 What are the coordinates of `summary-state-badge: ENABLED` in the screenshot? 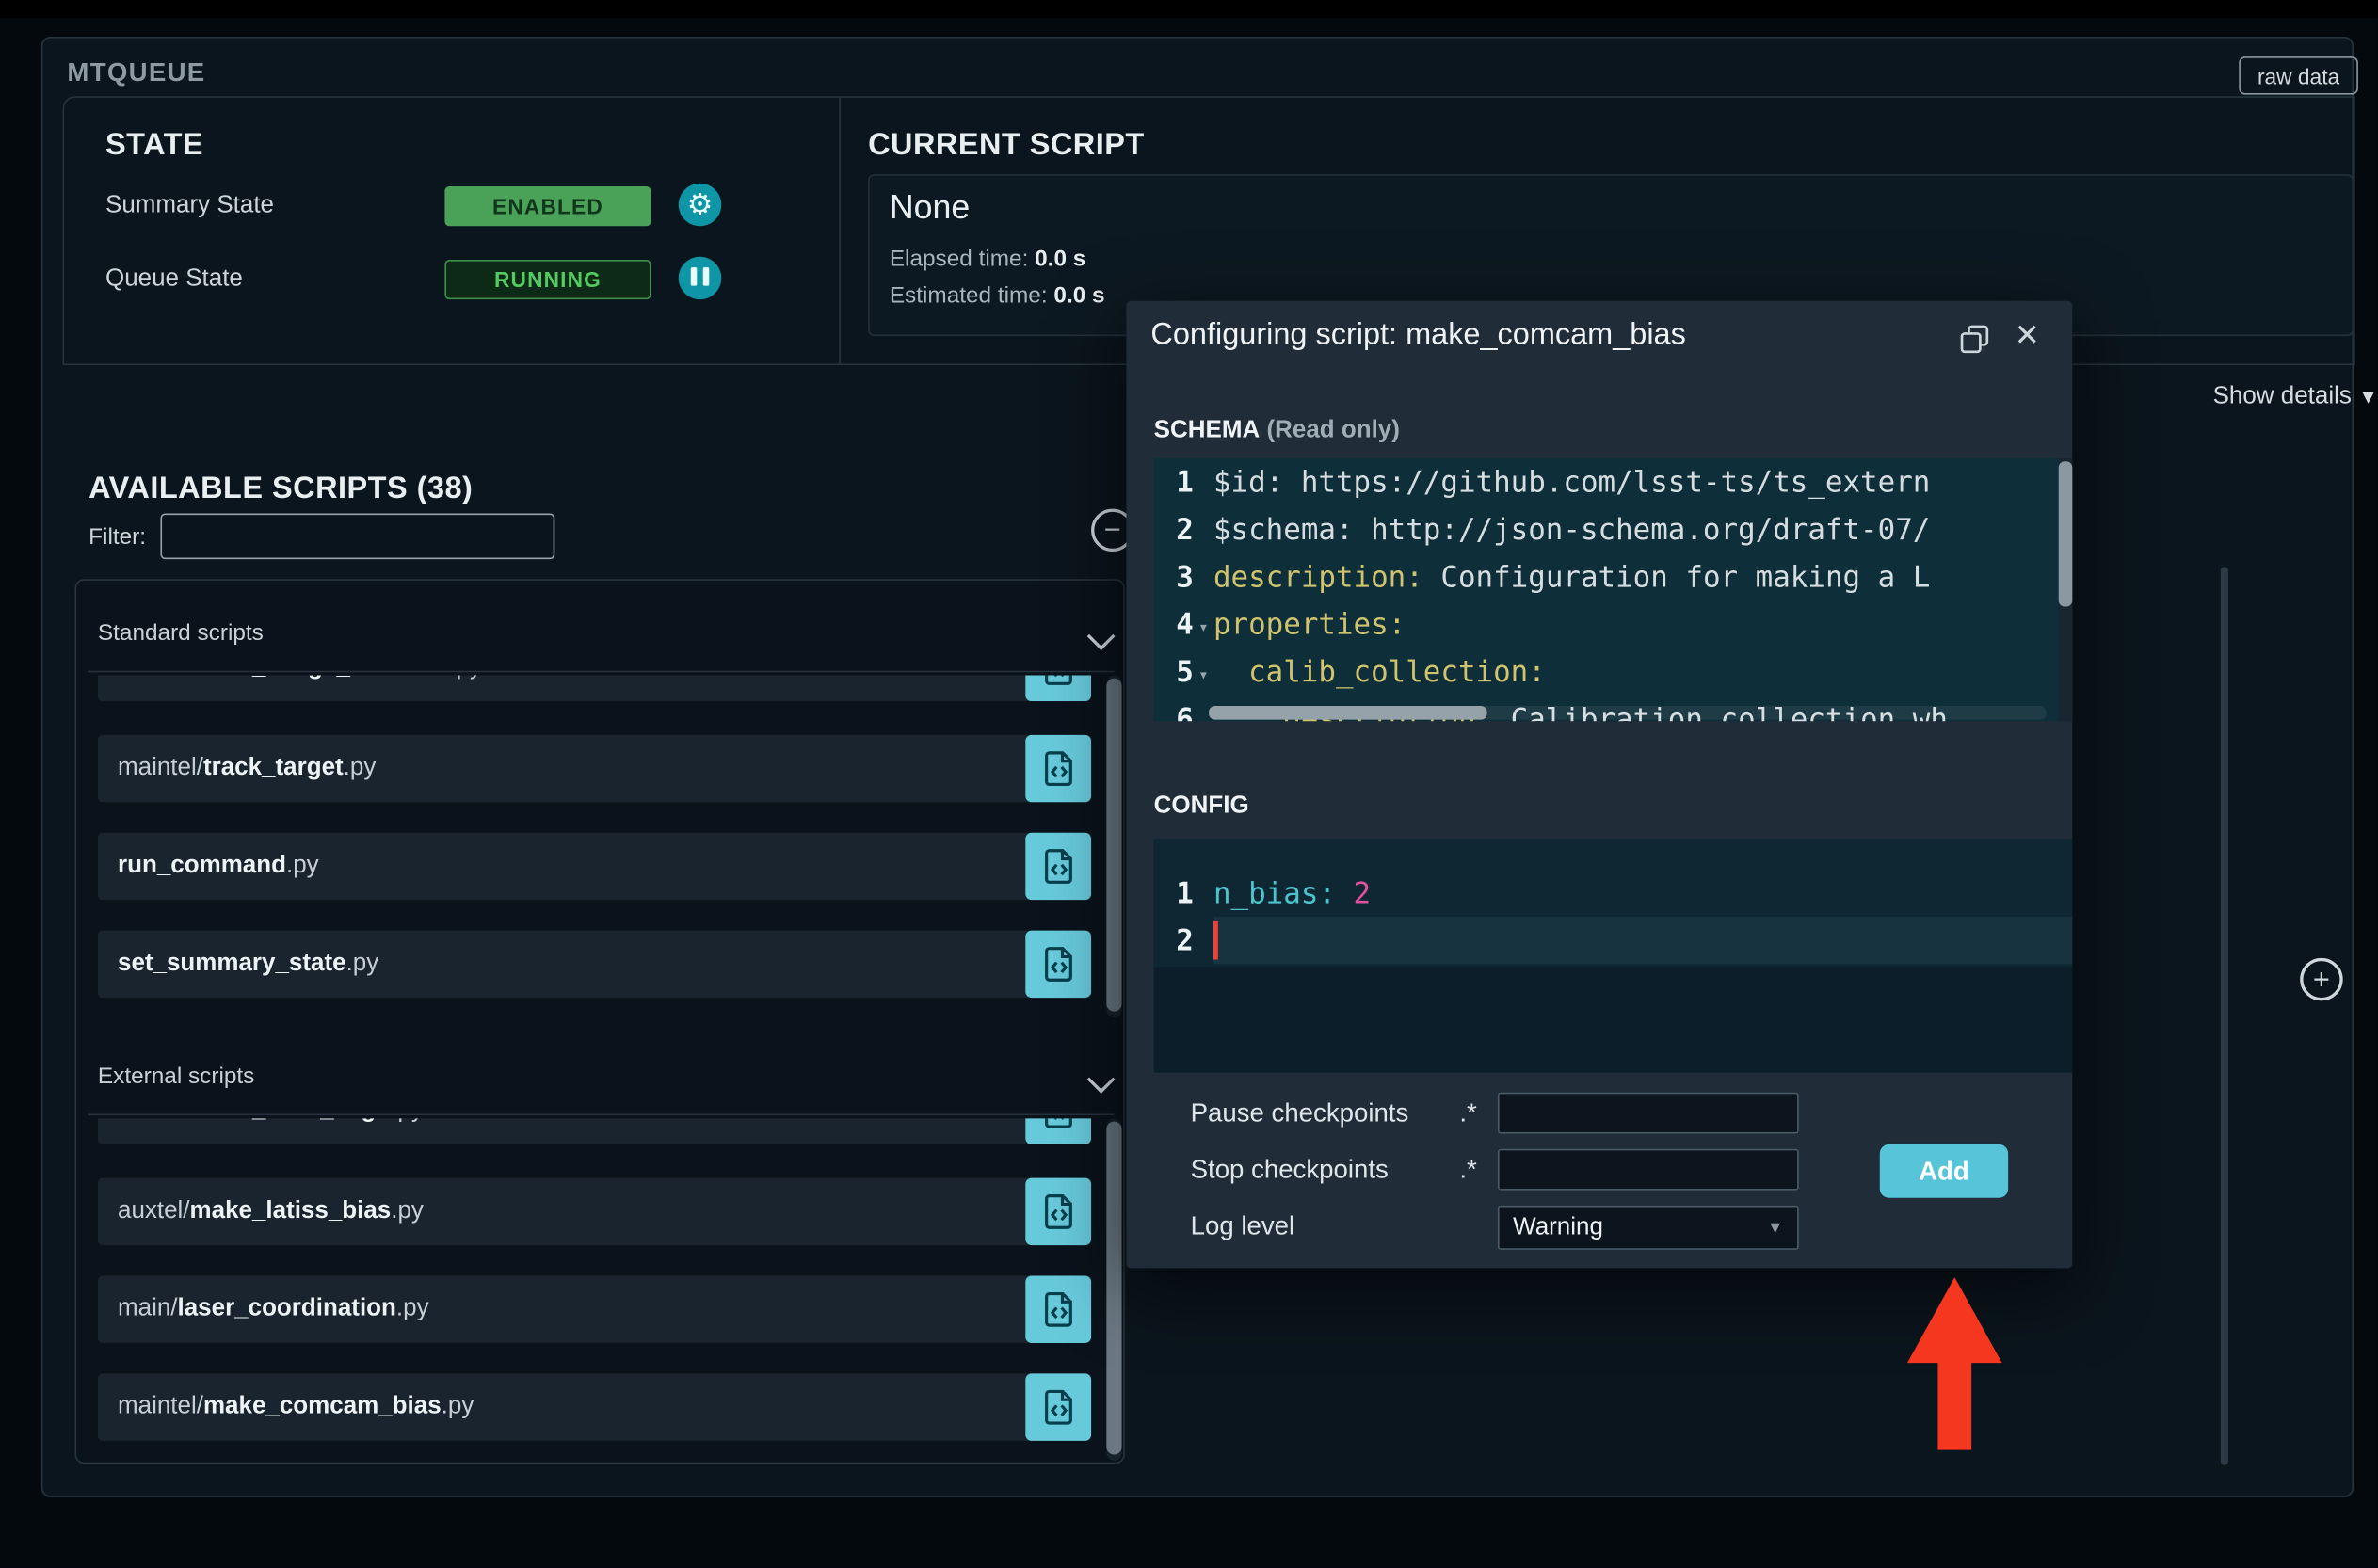 It's located at (547, 206).